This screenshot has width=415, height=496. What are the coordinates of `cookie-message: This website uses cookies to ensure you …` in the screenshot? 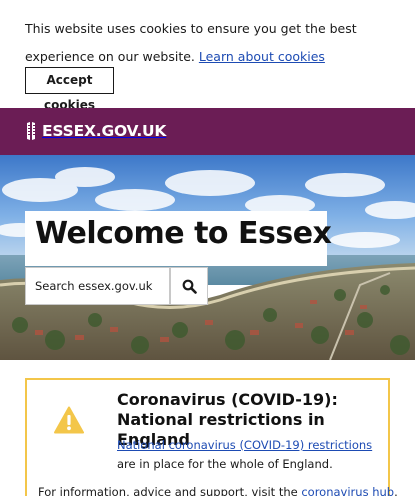 It's located at (210, 43).